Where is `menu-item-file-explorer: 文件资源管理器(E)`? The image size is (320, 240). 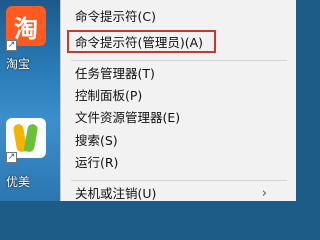
menu-item-file-explorer: 文件资源管理器(E) is located at coordinates (179, 118).